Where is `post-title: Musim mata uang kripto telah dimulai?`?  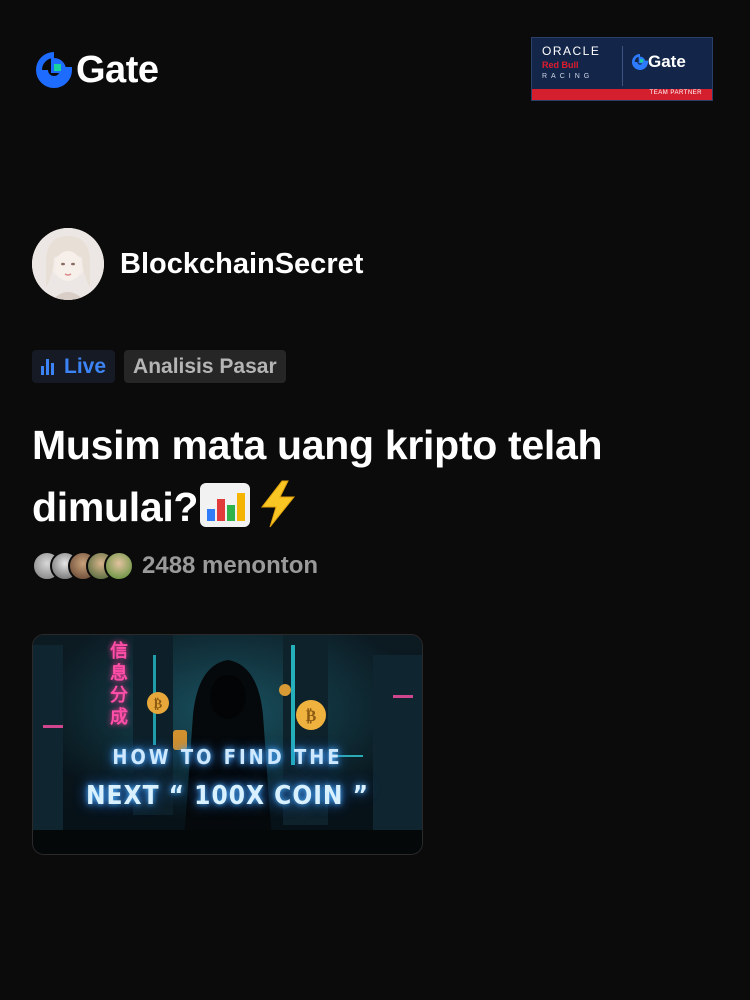
post-title: Musim mata uang kripto telah dimulai? is located at coordinates (372, 476).